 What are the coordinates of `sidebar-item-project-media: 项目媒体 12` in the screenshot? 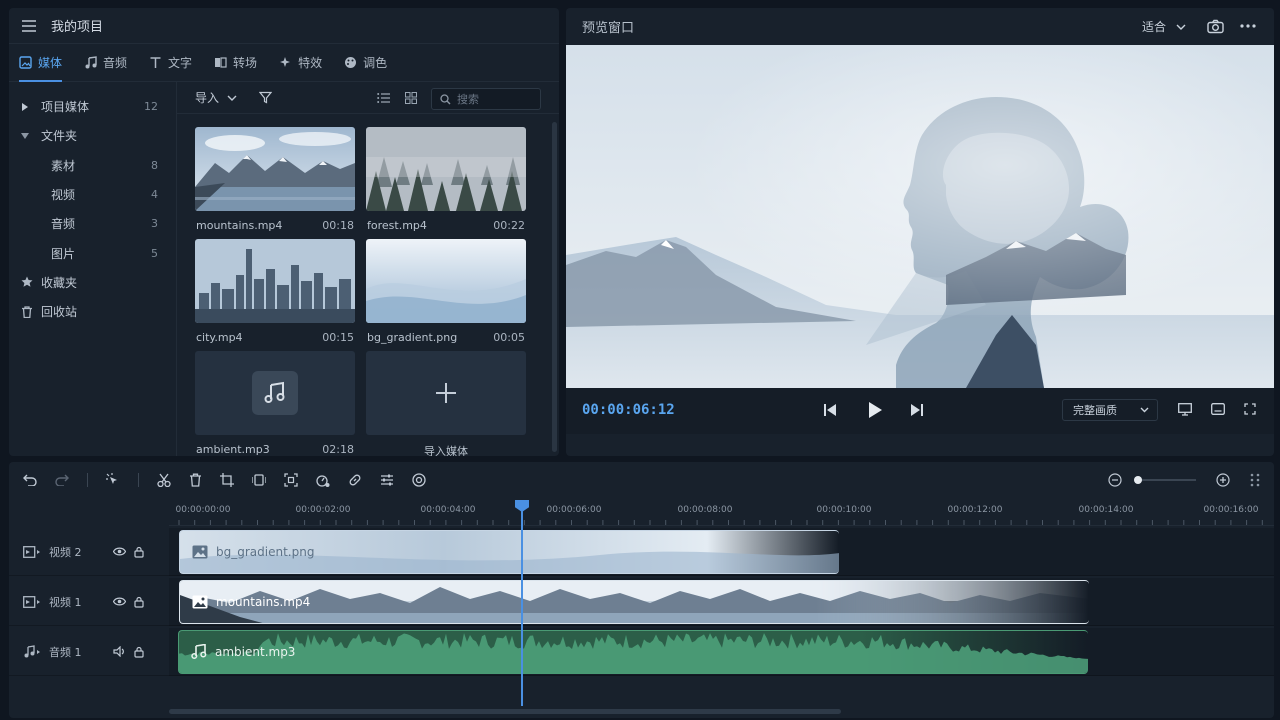 It's located at (92, 106).